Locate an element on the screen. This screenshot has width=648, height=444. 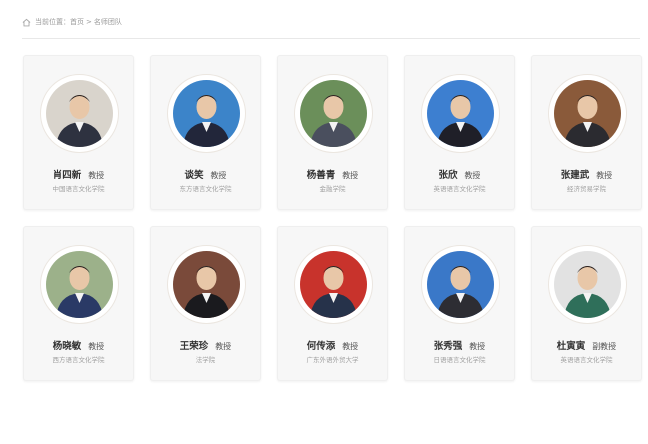
teacher-name-line: 张秀强 教授 is located at coordinates (459, 345).